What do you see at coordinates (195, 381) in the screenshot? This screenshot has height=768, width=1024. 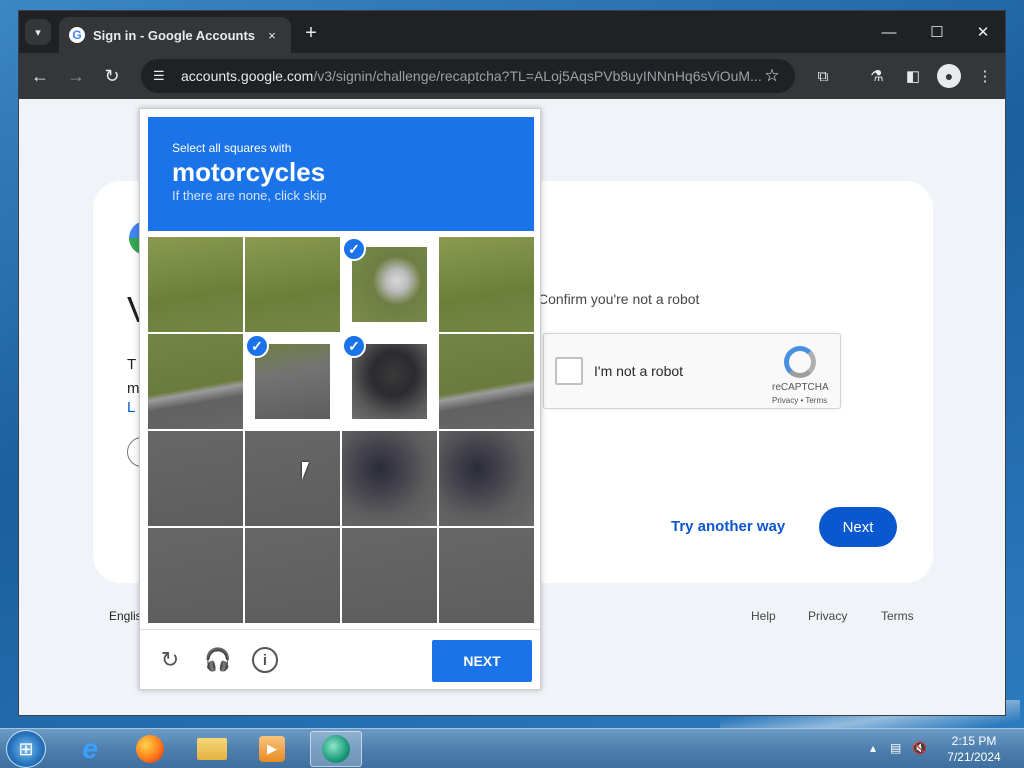 I see `challenge-tile-r2c1` at bounding box center [195, 381].